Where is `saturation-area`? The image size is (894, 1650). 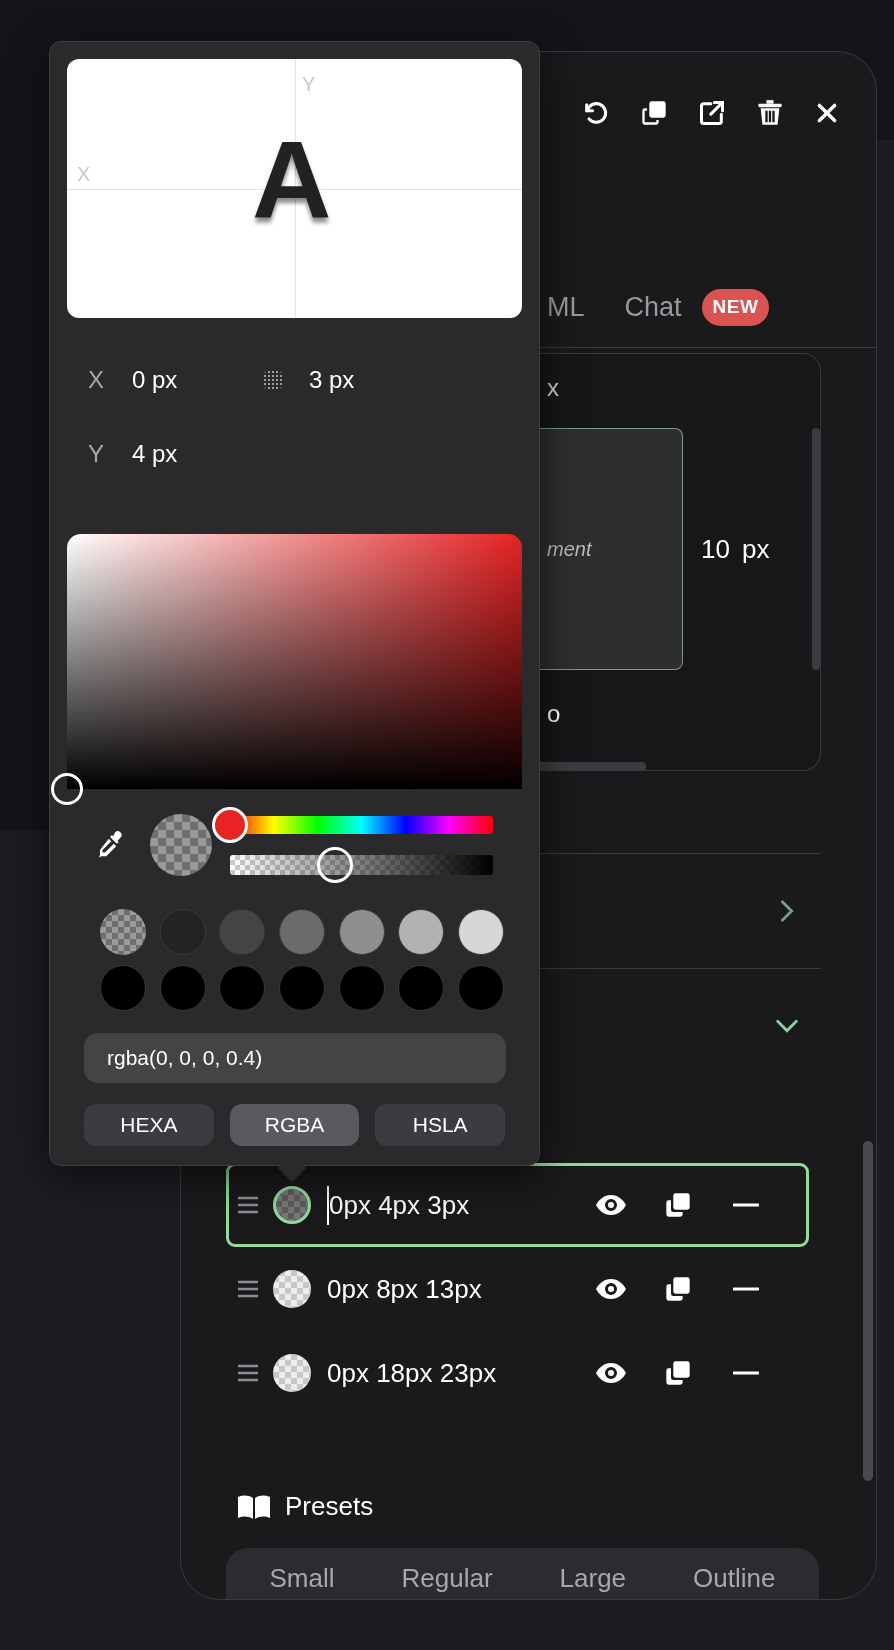
saturation-area is located at coordinates (294, 661).